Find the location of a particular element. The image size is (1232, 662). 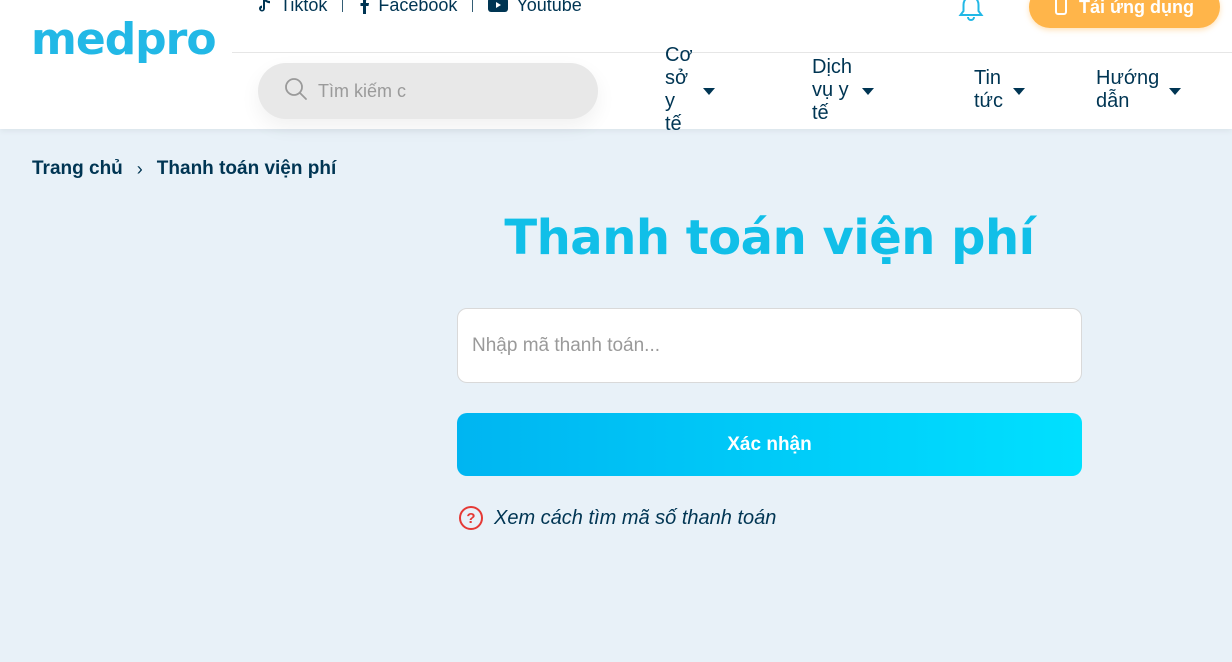

notification-button is located at coordinates (972, 12).